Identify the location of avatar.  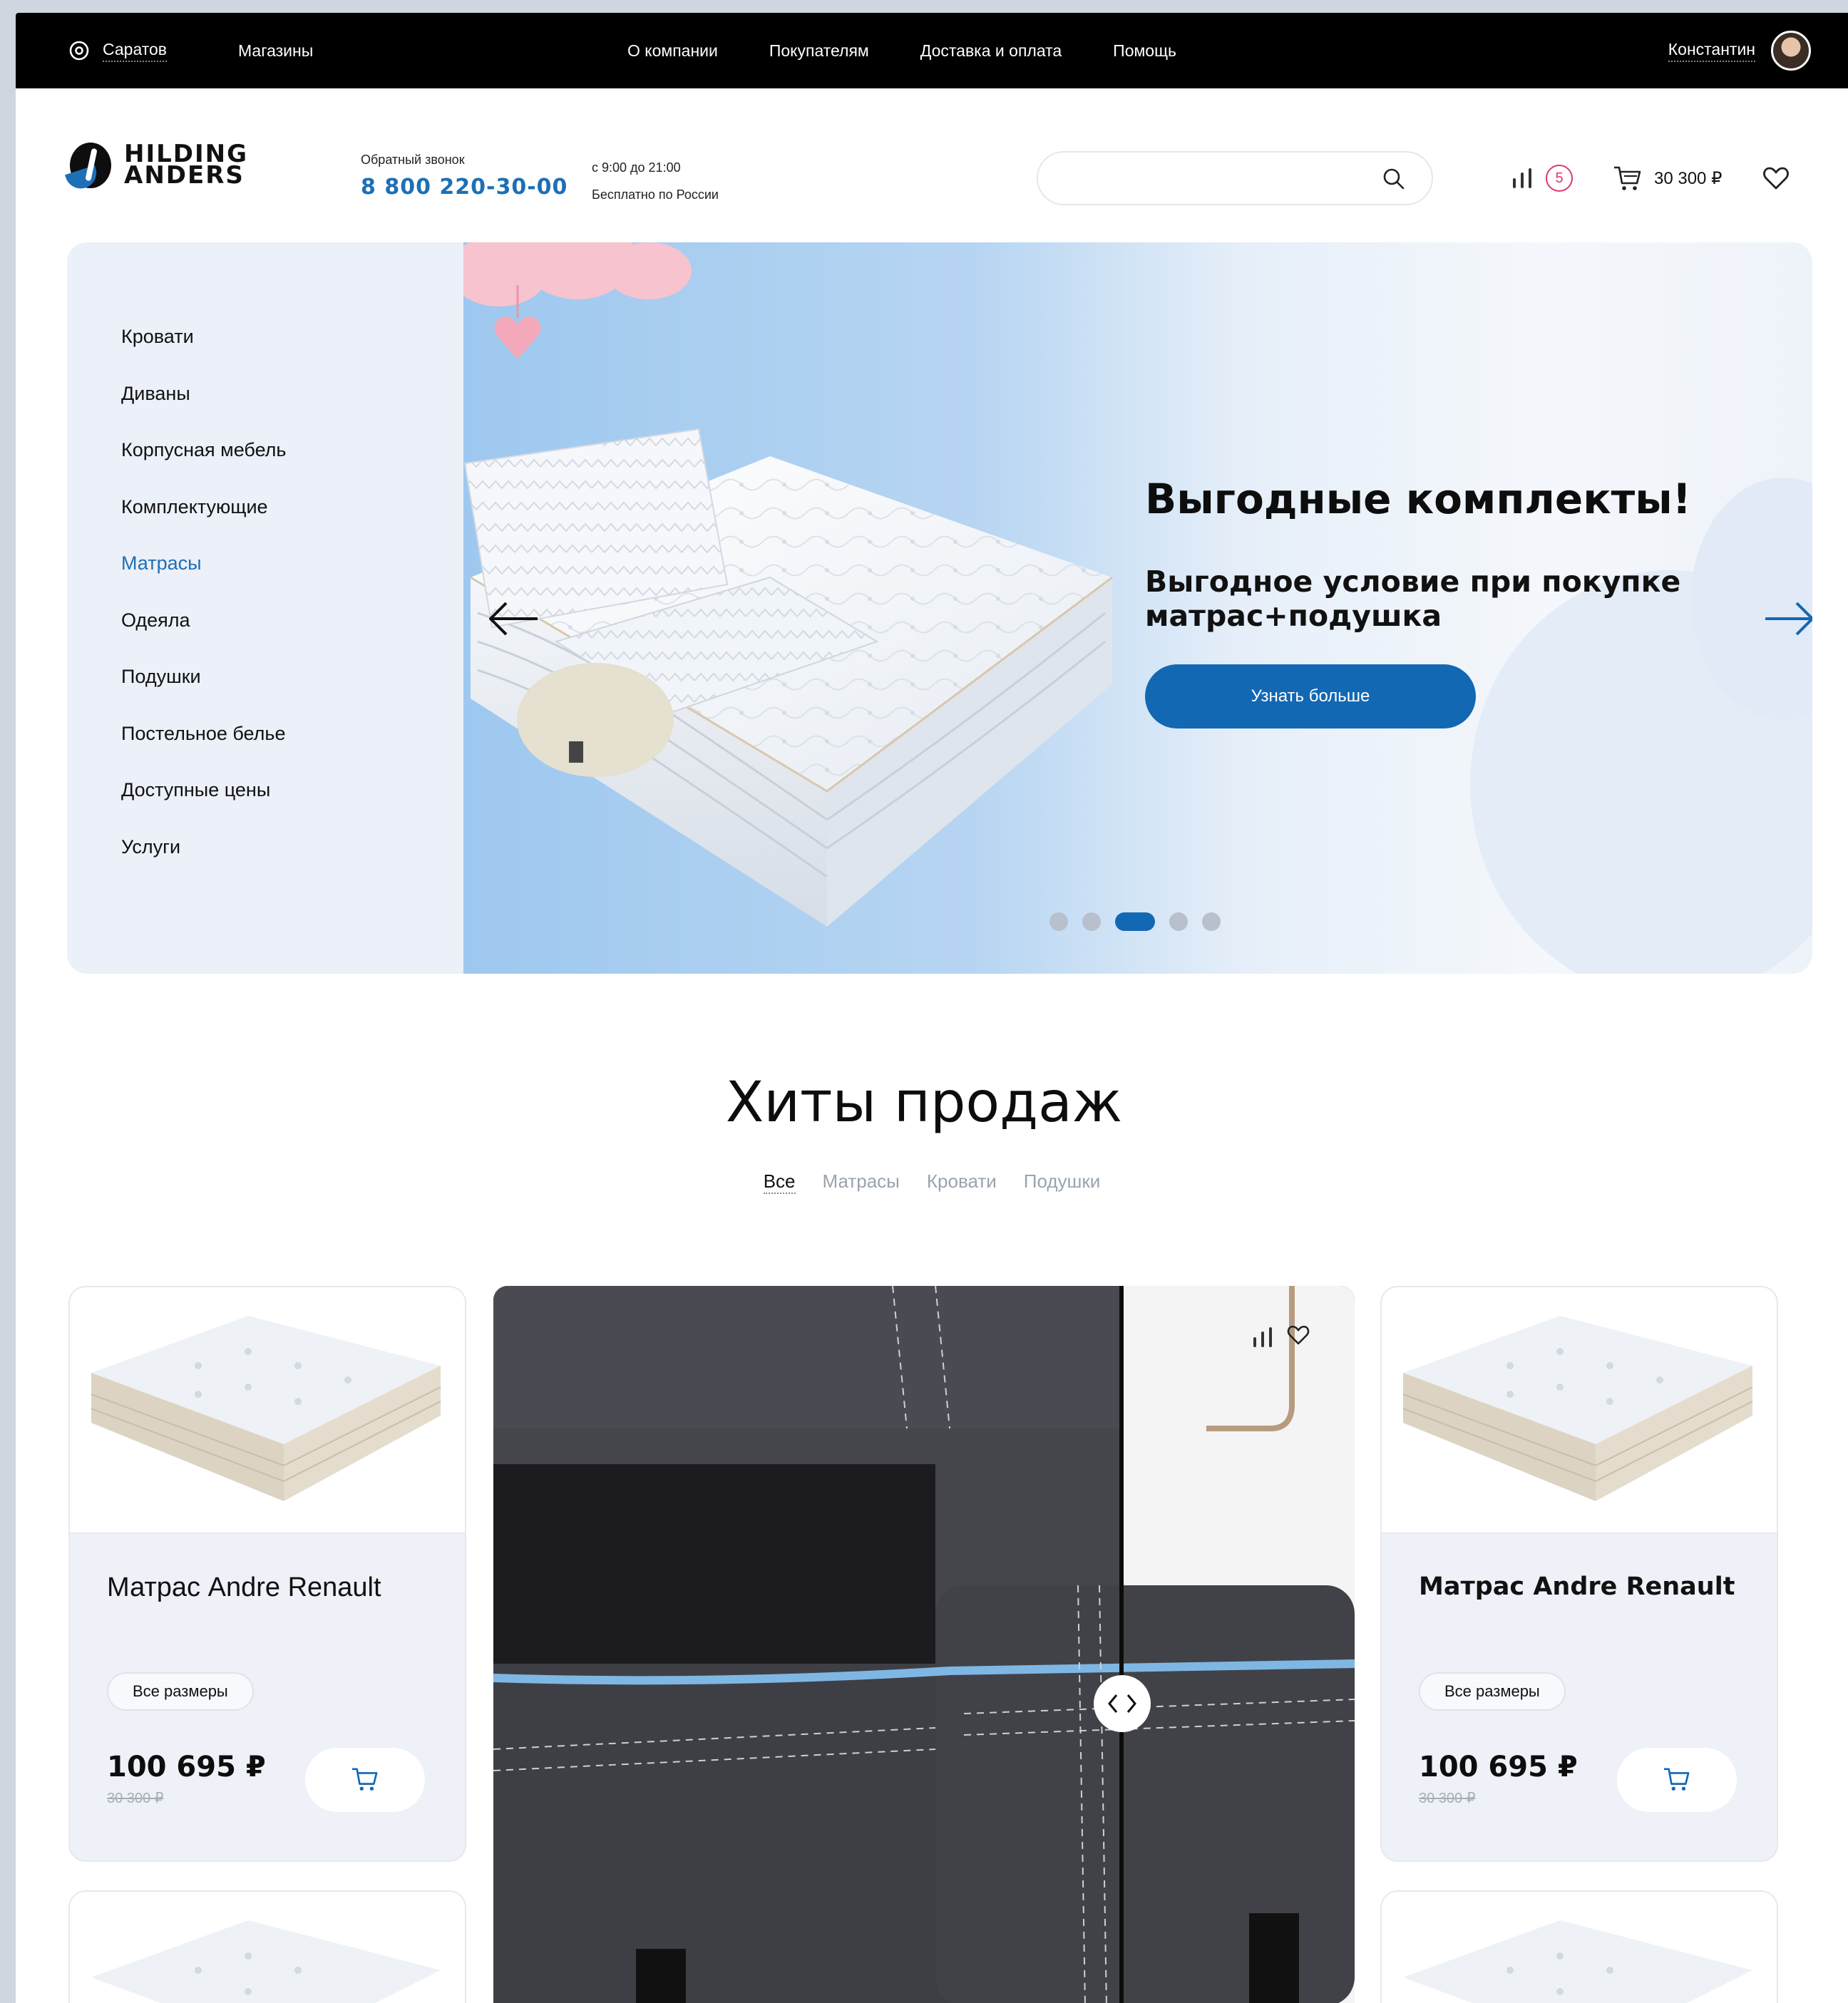
(1791, 51).